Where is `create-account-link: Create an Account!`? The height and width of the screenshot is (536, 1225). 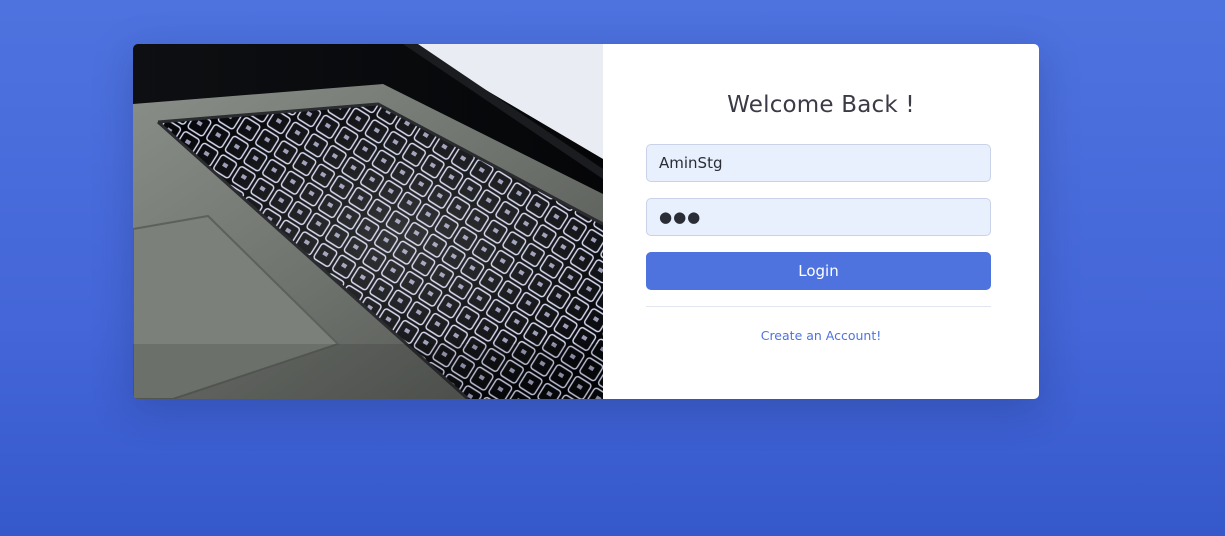
create-account-link: Create an Account! is located at coordinates (821, 335).